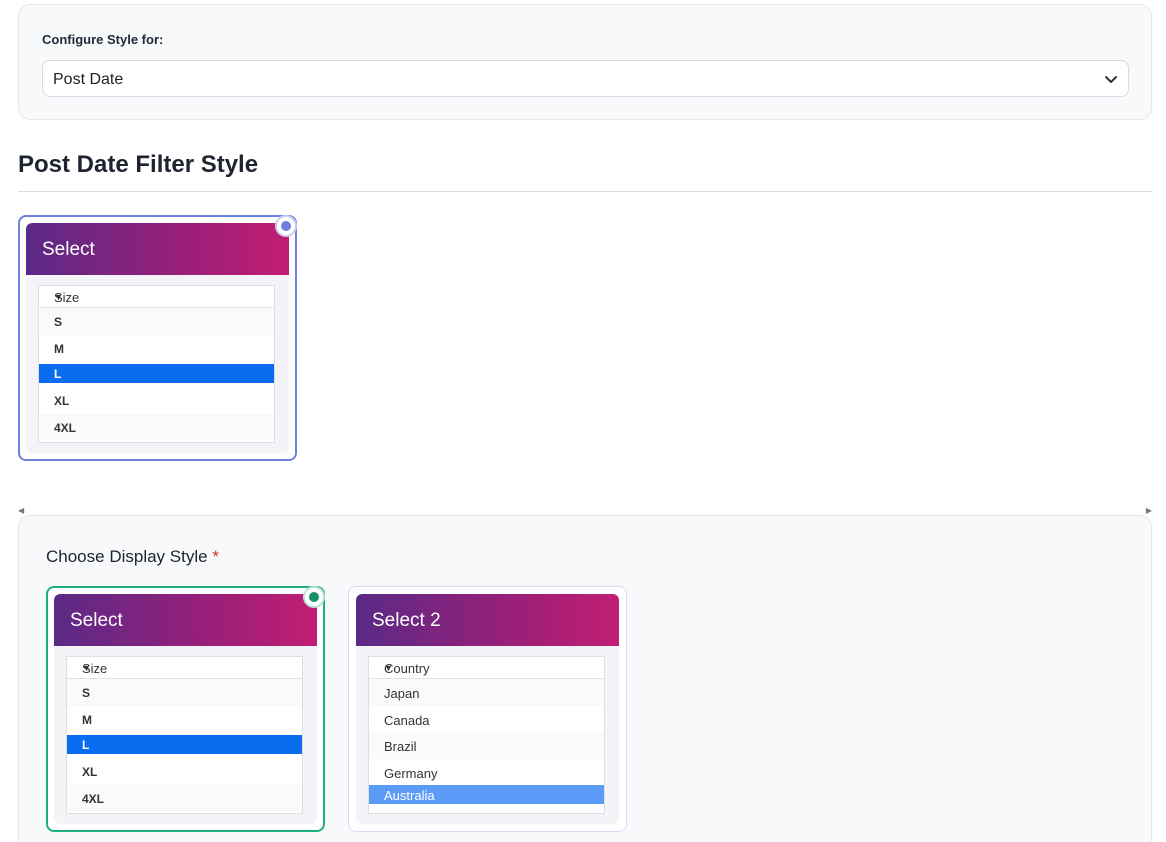 Image resolution: width=1166 pixels, height=842 pixels. Describe the element at coordinates (411, 773) in the screenshot. I see `dropdown-option: Germany` at that location.